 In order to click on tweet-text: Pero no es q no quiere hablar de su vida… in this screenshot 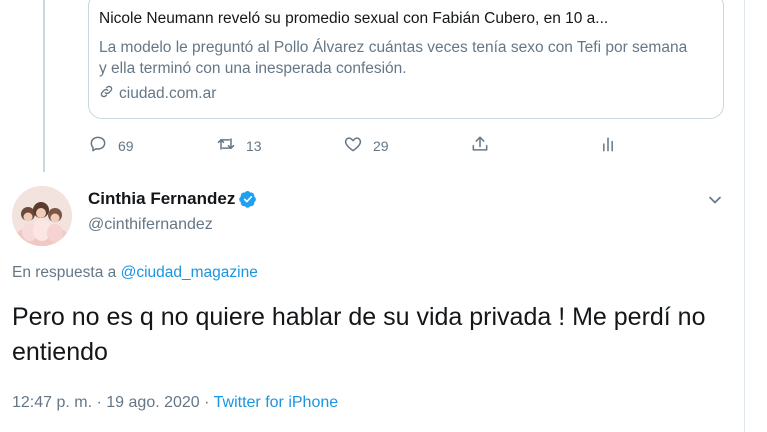, I will do `click(359, 334)`.